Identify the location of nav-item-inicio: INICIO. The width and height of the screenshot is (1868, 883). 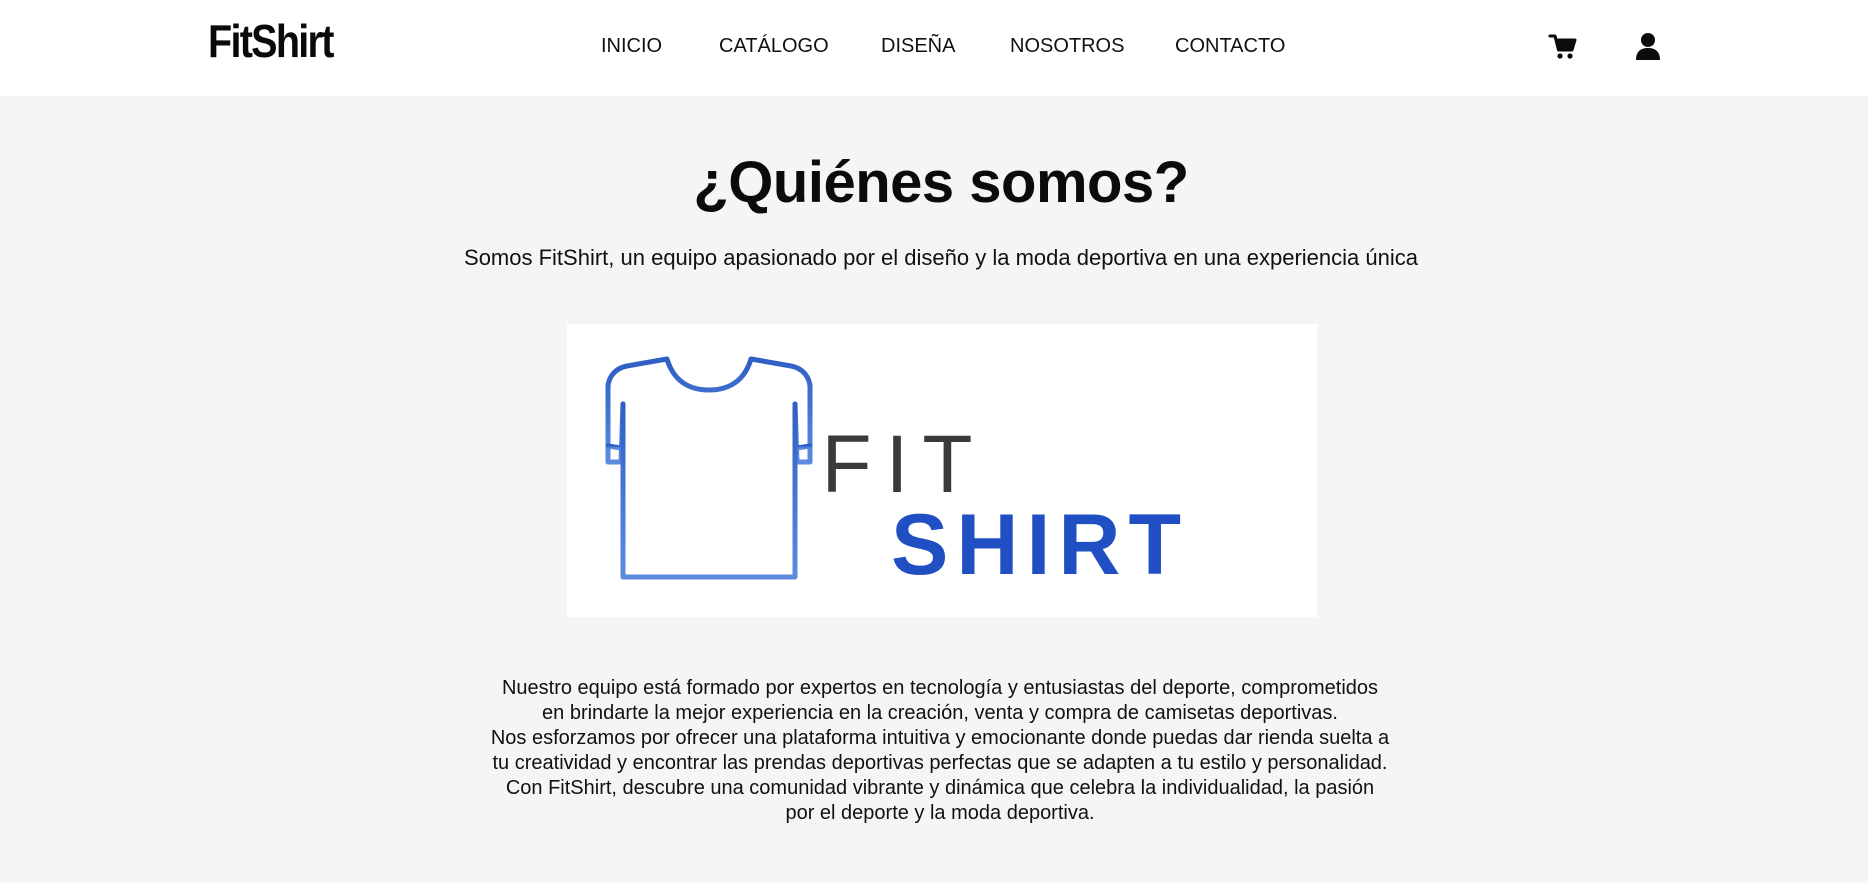
(631, 46).